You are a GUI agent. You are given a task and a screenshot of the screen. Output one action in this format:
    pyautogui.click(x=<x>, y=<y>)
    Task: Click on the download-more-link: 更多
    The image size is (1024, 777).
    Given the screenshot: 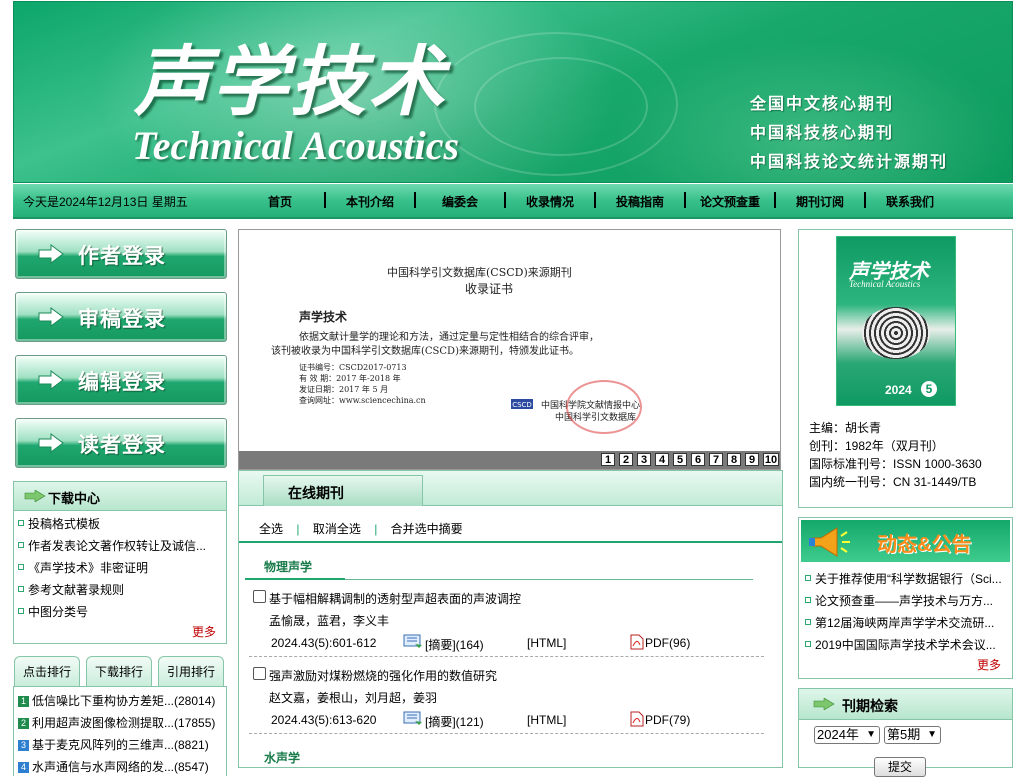 What is the action you would take?
    pyautogui.click(x=204, y=631)
    